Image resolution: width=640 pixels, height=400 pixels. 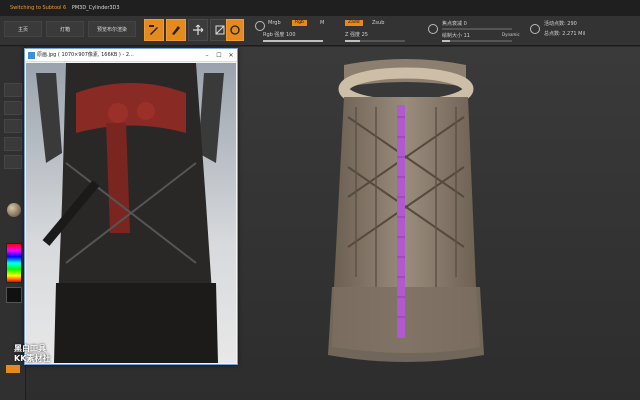 What do you see at coordinates (207, 55) in the screenshot?
I see `minimize-icon: –` at bounding box center [207, 55].